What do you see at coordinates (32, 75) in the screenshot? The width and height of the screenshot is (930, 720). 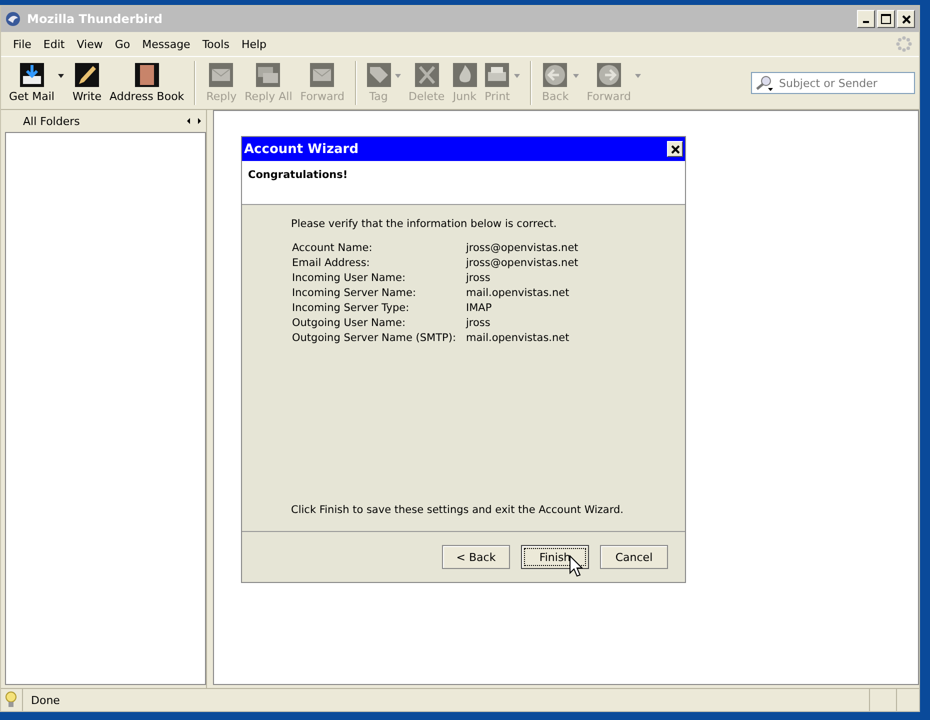 I see `inbox-icon` at bounding box center [32, 75].